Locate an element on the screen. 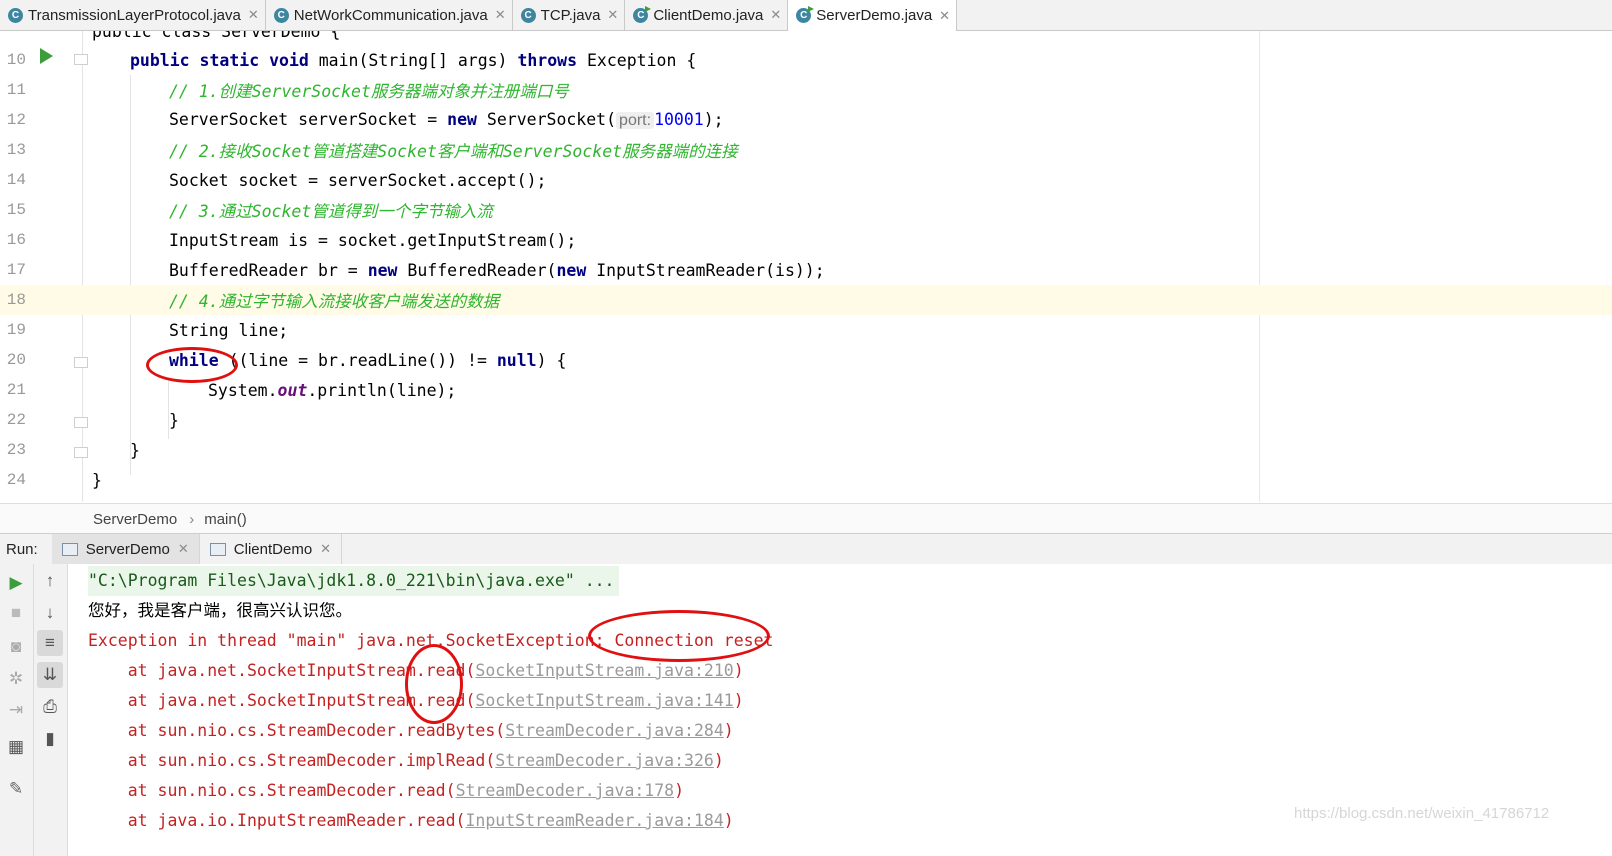  code-token: ServerSocket( is located at coordinates (546, 119).